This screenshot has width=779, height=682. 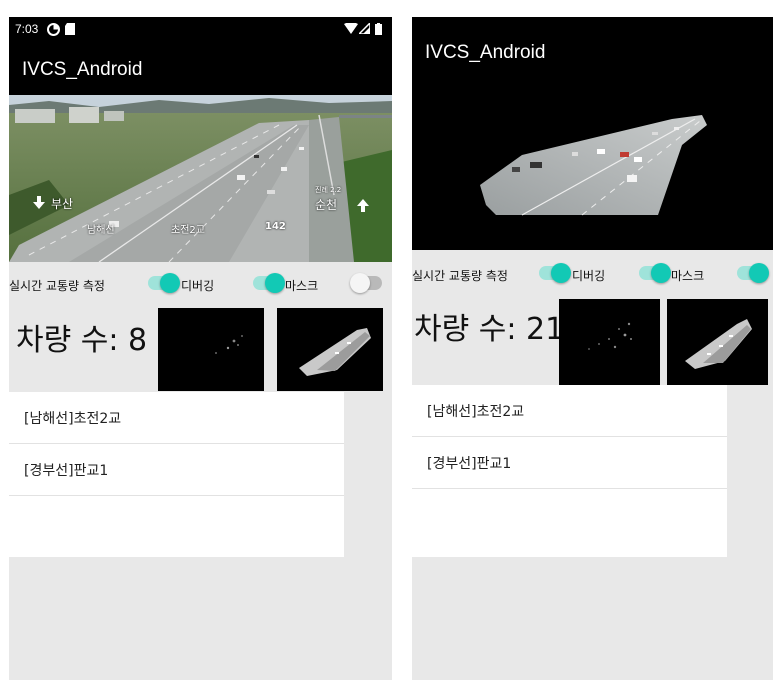 What do you see at coordinates (275, 226) in the screenshot?
I see `overlay-number: 142` at bounding box center [275, 226].